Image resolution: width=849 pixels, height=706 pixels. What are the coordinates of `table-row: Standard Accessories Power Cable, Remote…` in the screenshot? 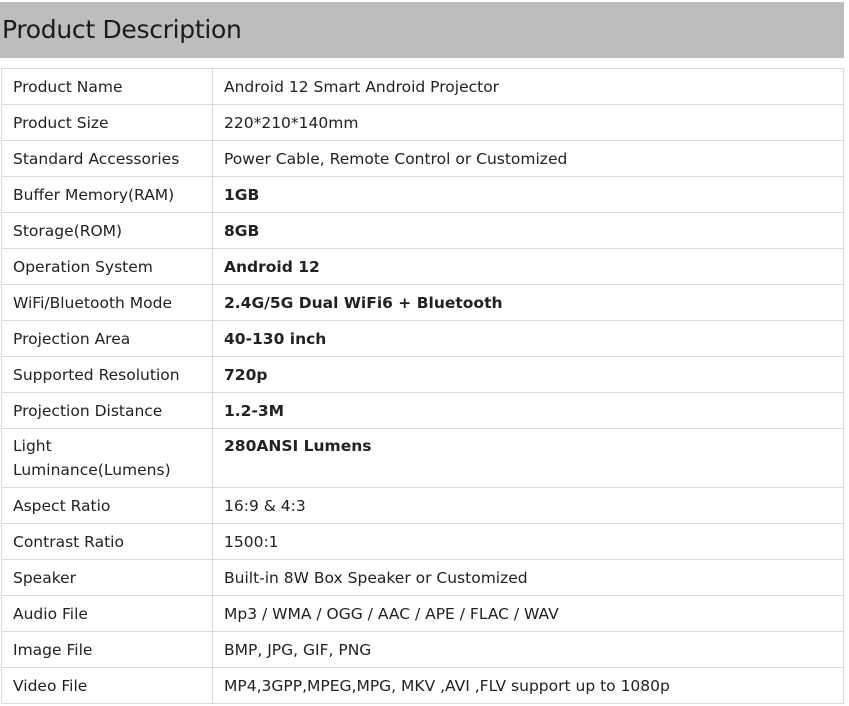 It's located at (422, 158).